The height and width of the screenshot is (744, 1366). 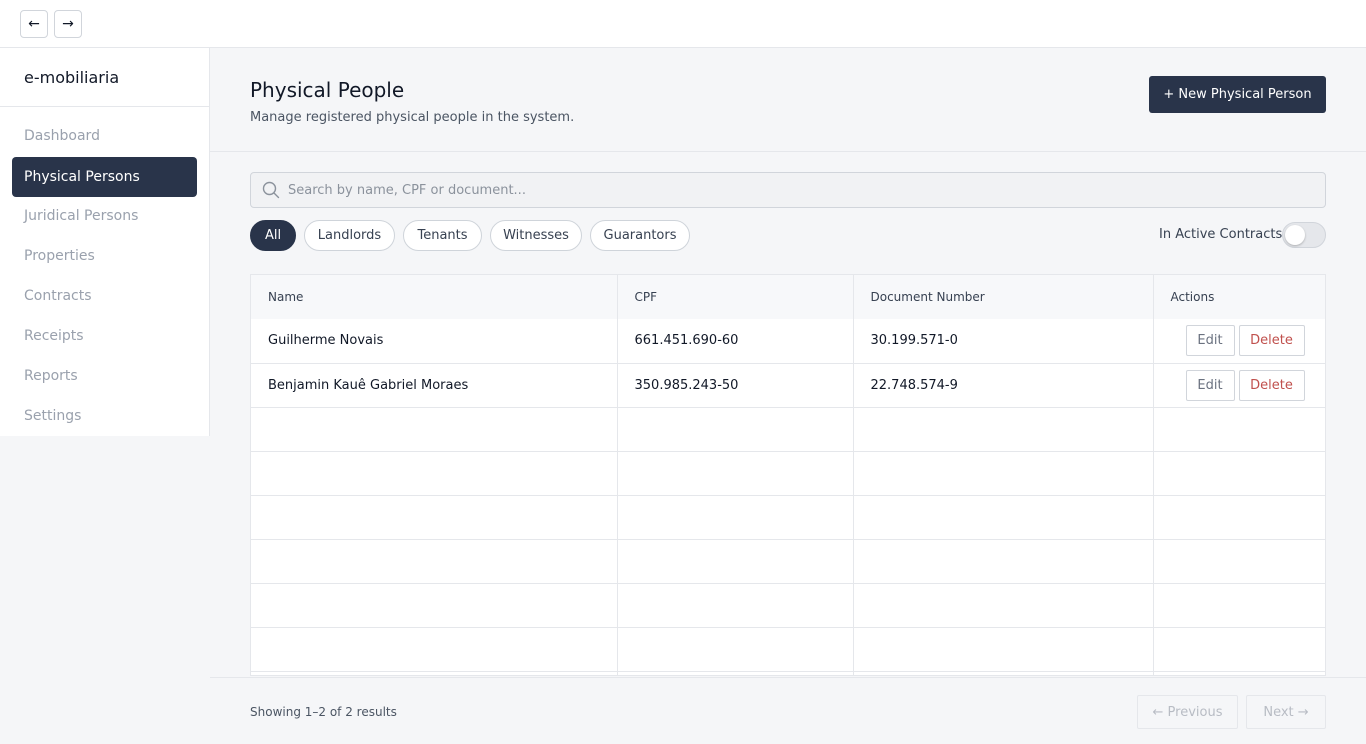 What do you see at coordinates (104, 256) in the screenshot?
I see `sidebar-item-properties: Properties` at bounding box center [104, 256].